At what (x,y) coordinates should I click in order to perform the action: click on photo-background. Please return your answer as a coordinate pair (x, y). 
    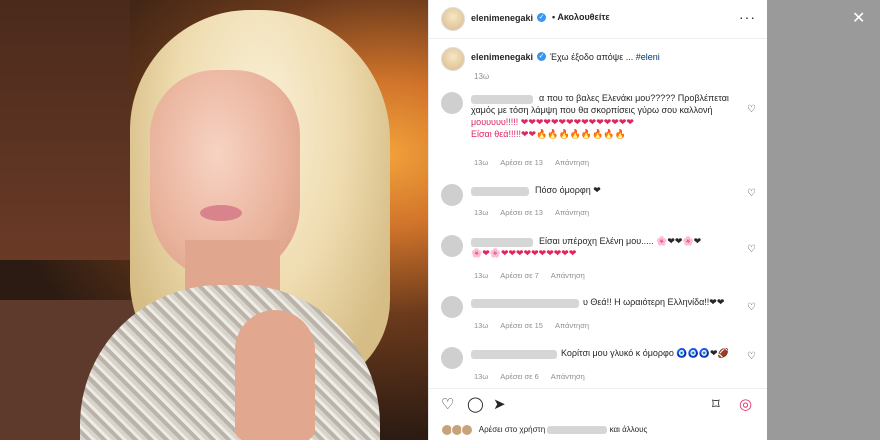
    Looking at the image, I should click on (65, 130).